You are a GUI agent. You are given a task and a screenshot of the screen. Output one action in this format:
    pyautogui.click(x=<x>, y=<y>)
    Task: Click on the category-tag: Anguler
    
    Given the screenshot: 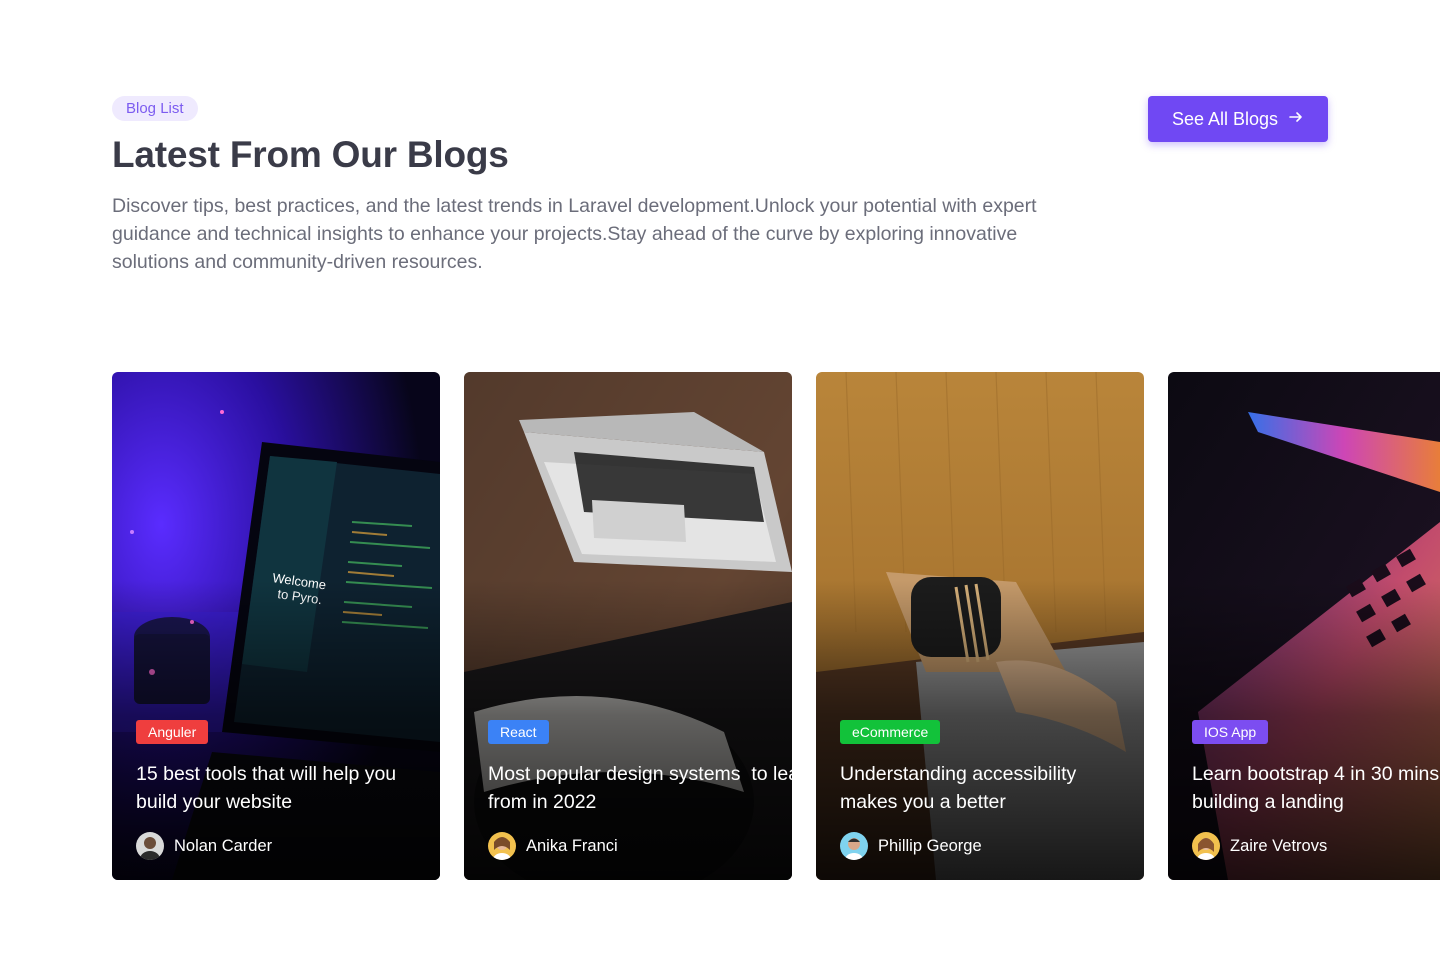 What is the action you would take?
    pyautogui.click(x=172, y=732)
    